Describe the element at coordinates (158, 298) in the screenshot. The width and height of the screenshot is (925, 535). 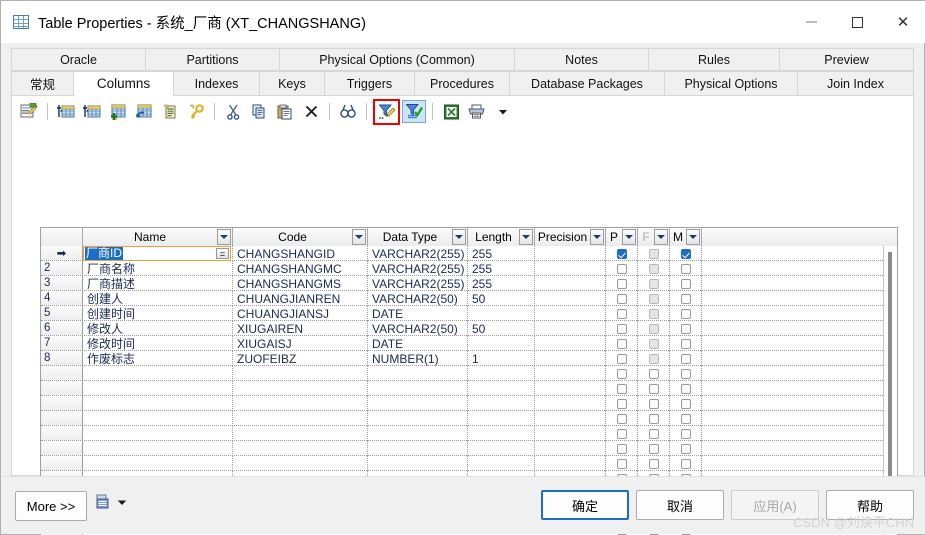
I see `cell-name: 创建人` at that location.